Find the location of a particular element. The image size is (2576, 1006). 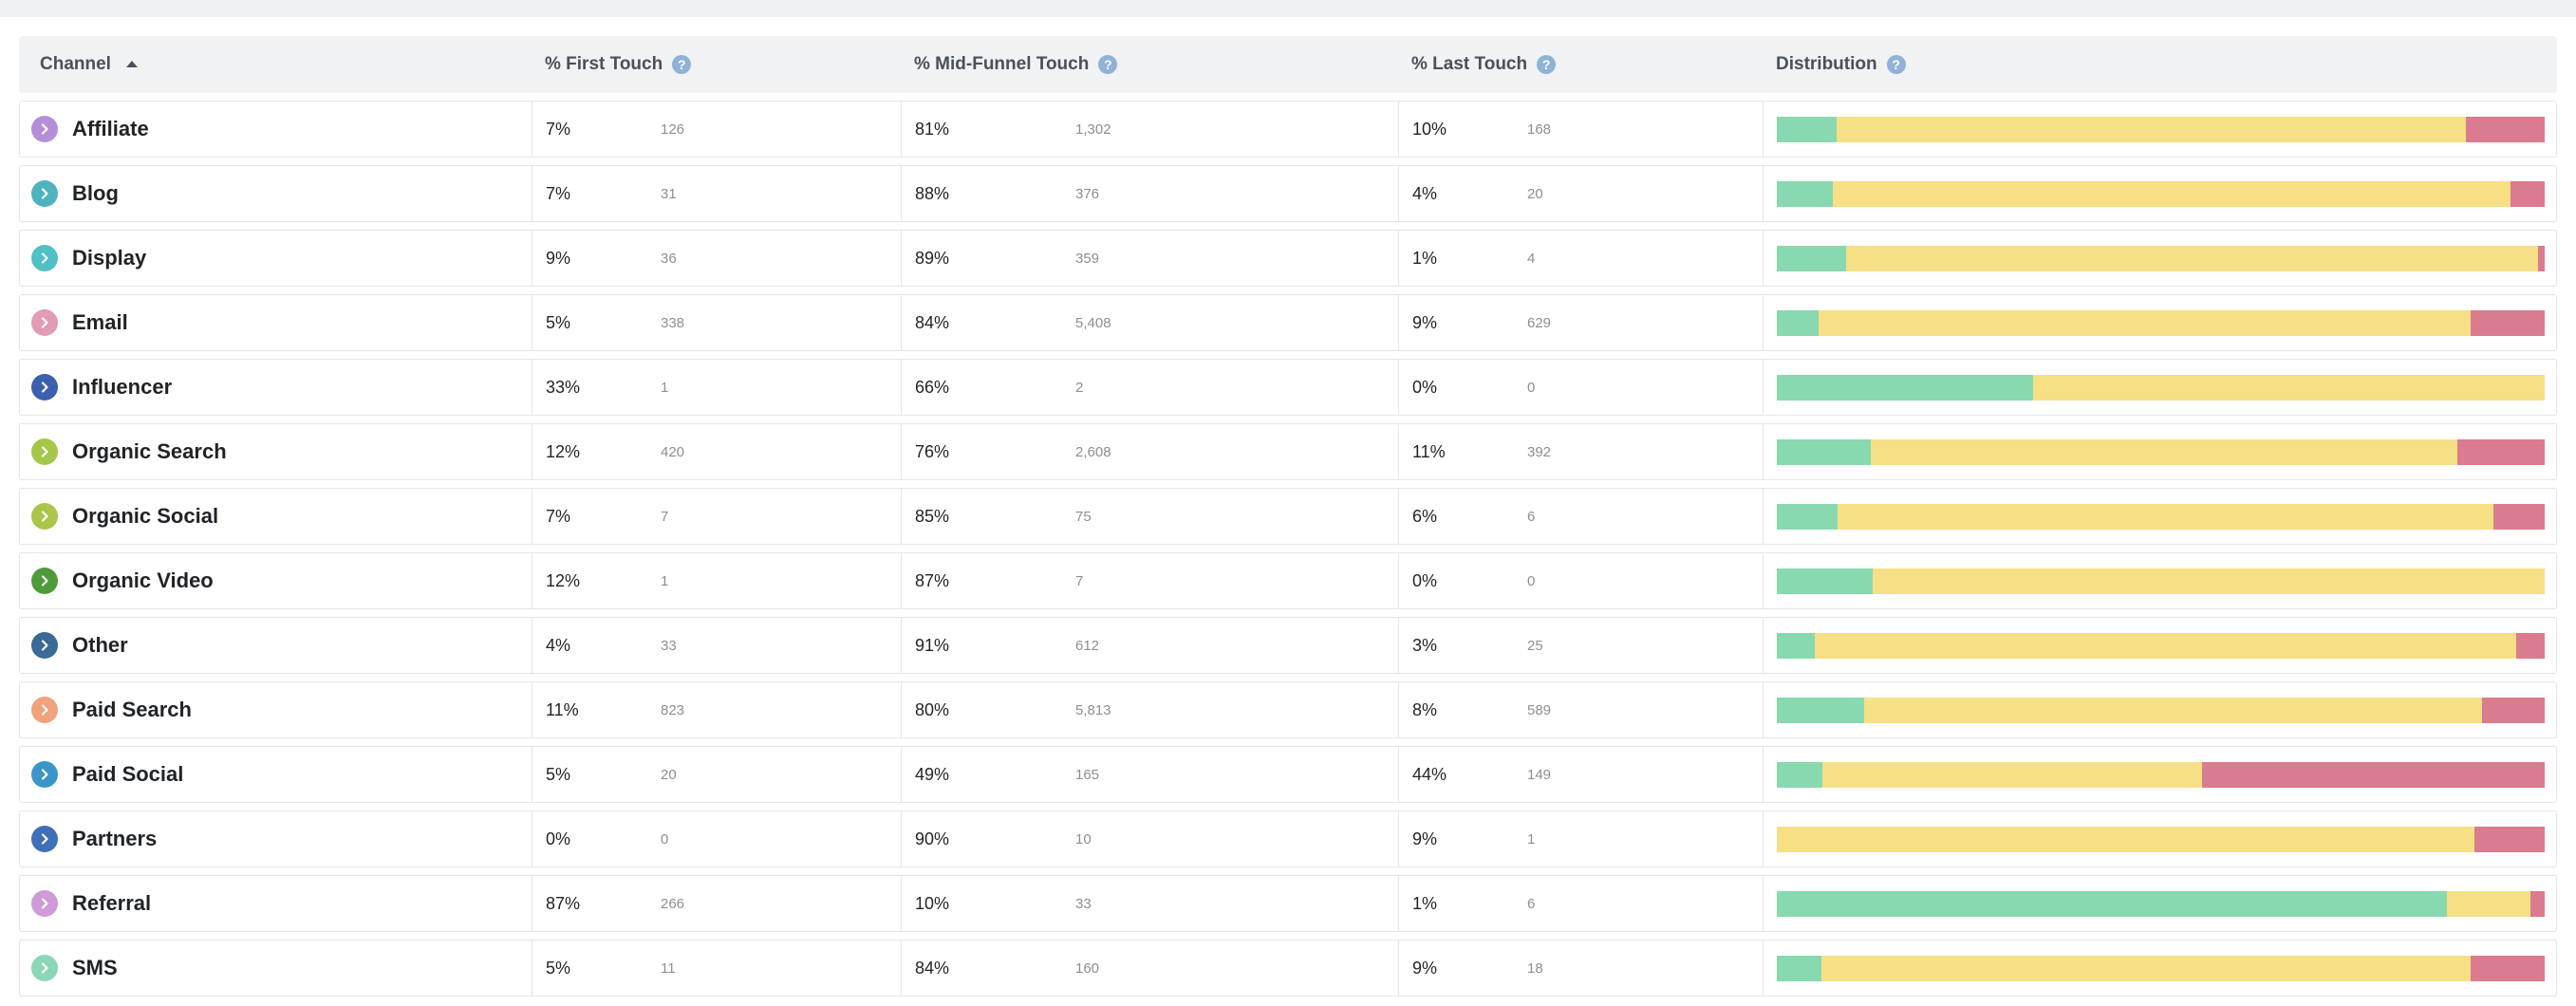

table-row: Paid Search 11% 823 80% 5,813 8% 589 is located at coordinates (1288, 709).